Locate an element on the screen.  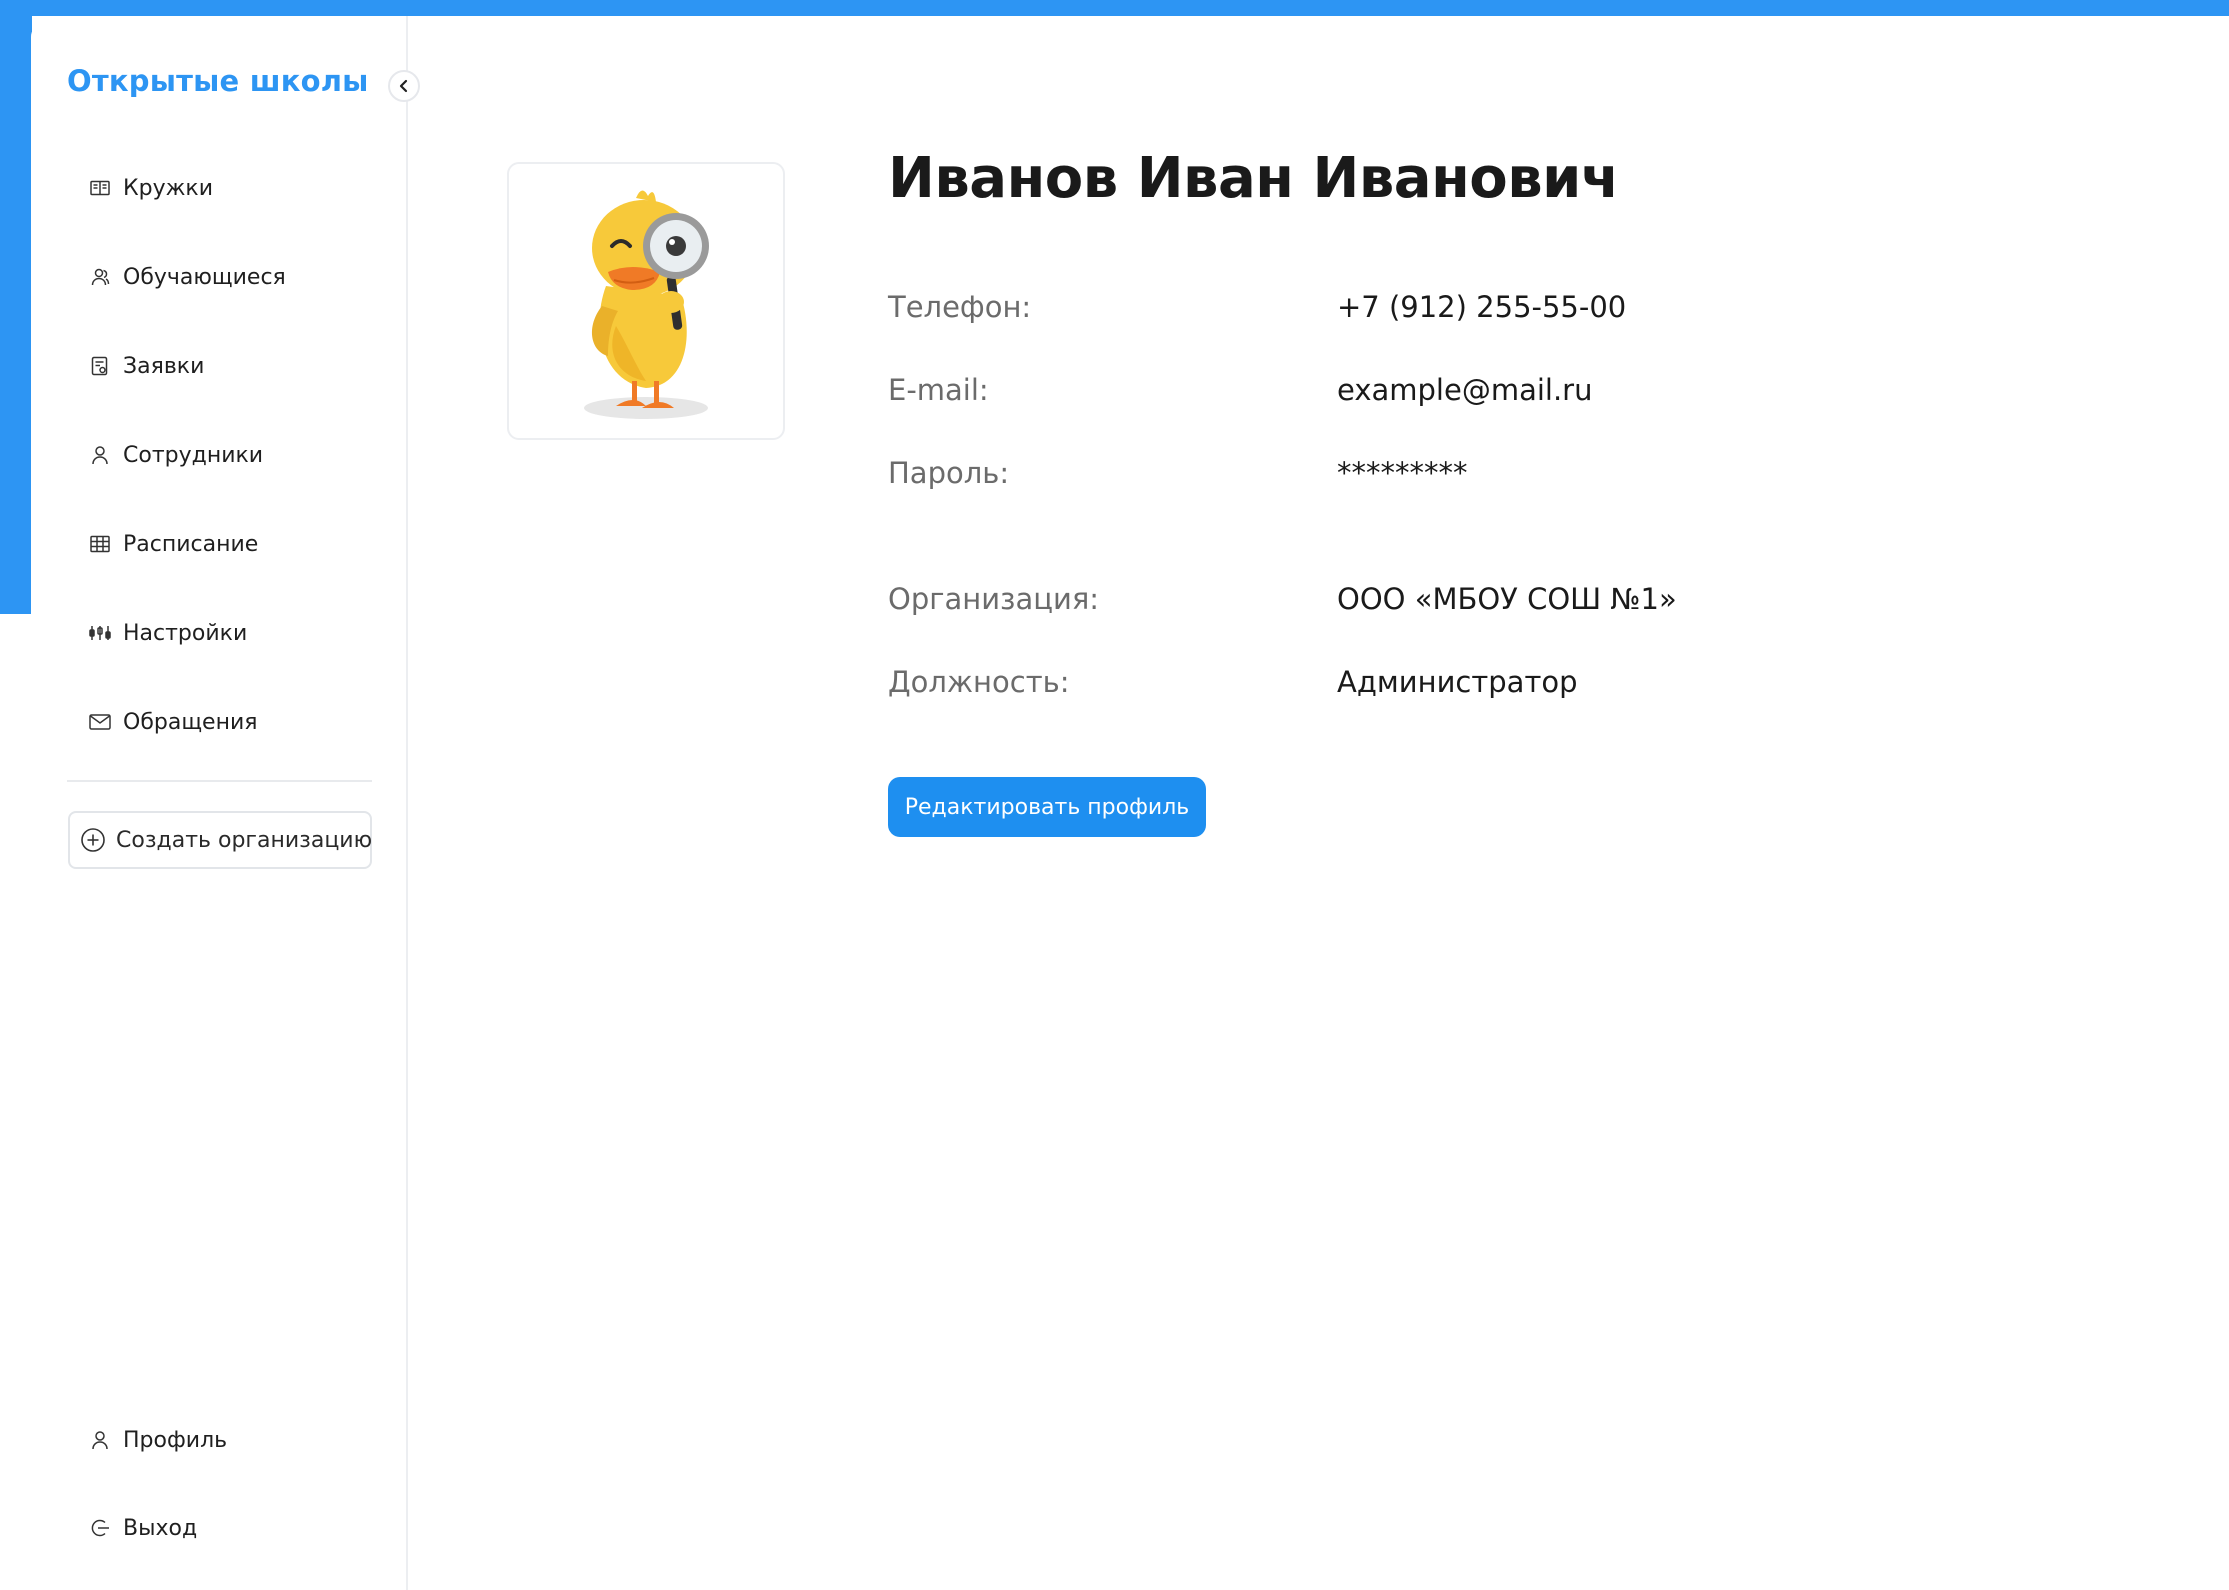
sidebar-item-label: Выход is located at coordinates (160, 1528).